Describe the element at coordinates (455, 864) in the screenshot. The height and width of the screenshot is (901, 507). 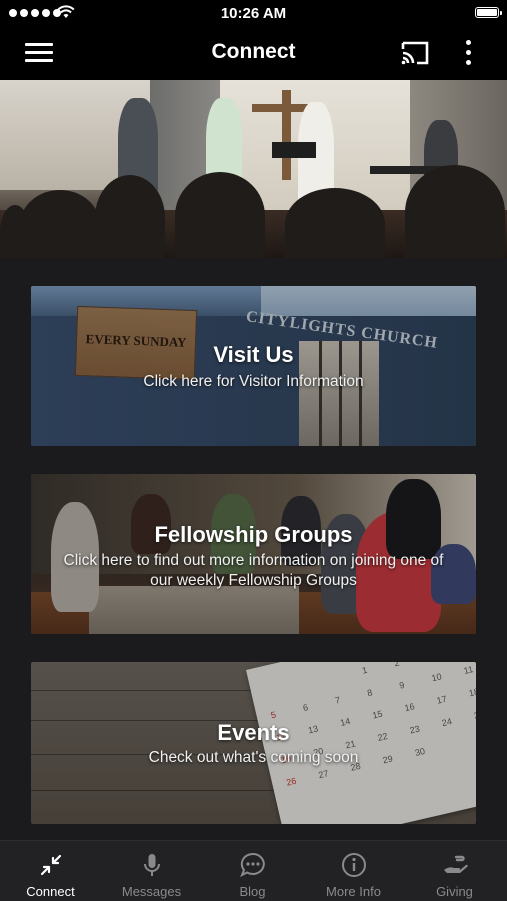
I see `giving-hand-icon` at that location.